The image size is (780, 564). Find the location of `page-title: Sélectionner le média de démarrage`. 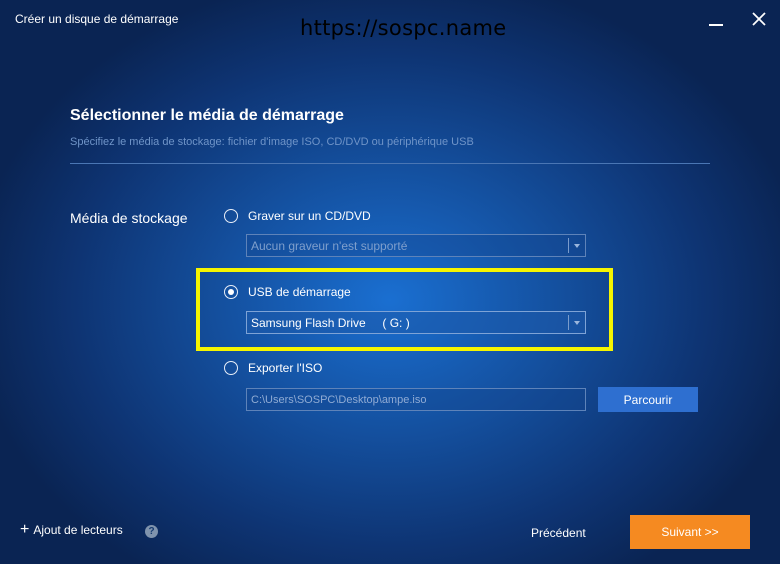

page-title: Sélectionner le média de démarrage is located at coordinates (207, 115).